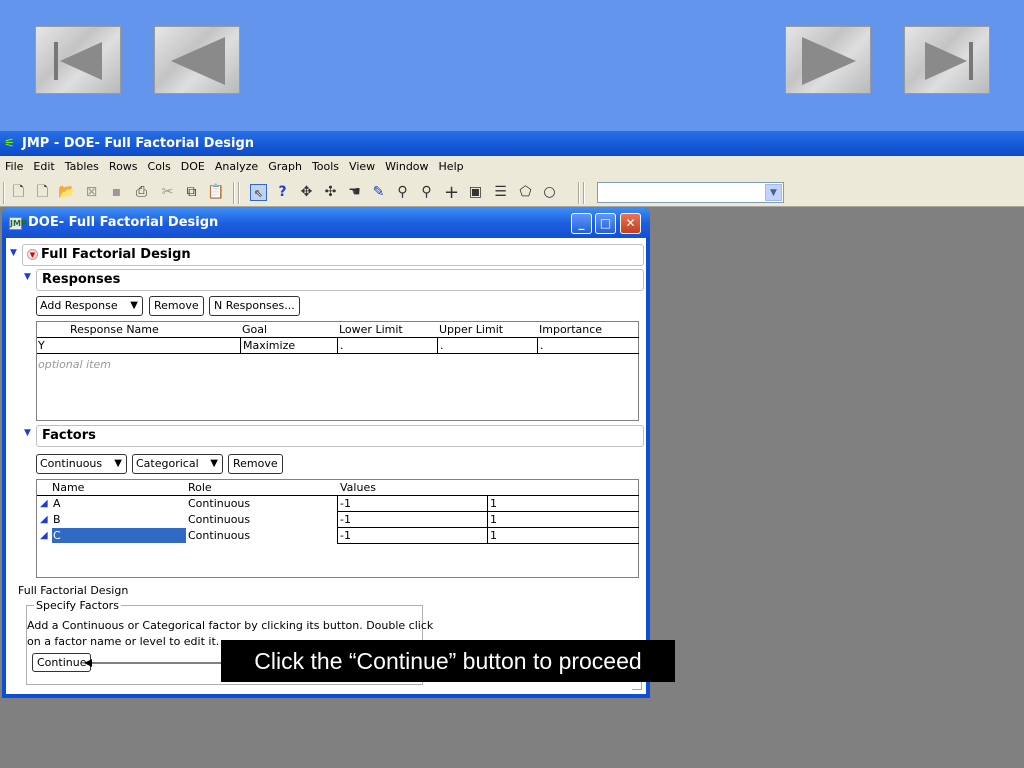  I want to click on menu-help: Help, so click(451, 167).